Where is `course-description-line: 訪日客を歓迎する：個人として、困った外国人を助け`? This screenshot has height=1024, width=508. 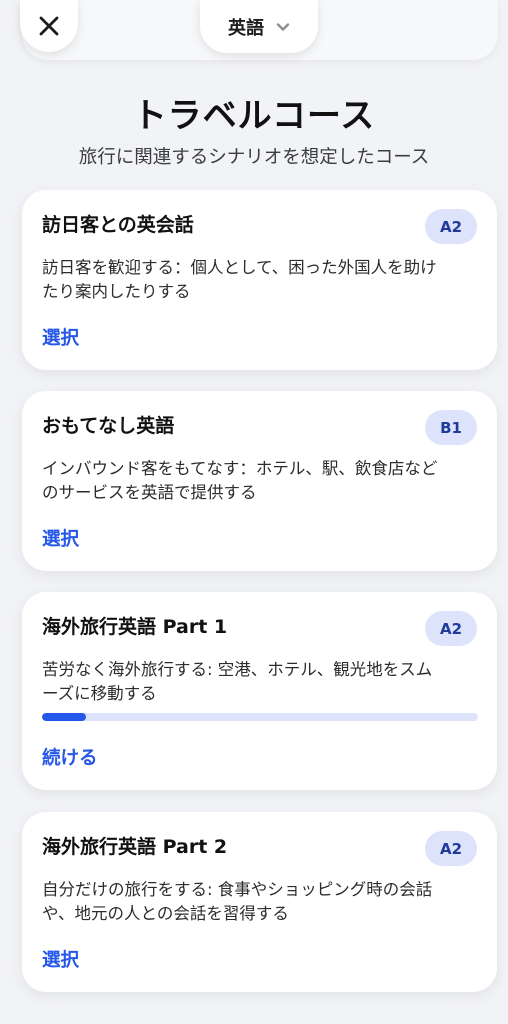 course-description-line: 訪日客を歓迎する：個人として、困った外国人を助け is located at coordinates (239, 267).